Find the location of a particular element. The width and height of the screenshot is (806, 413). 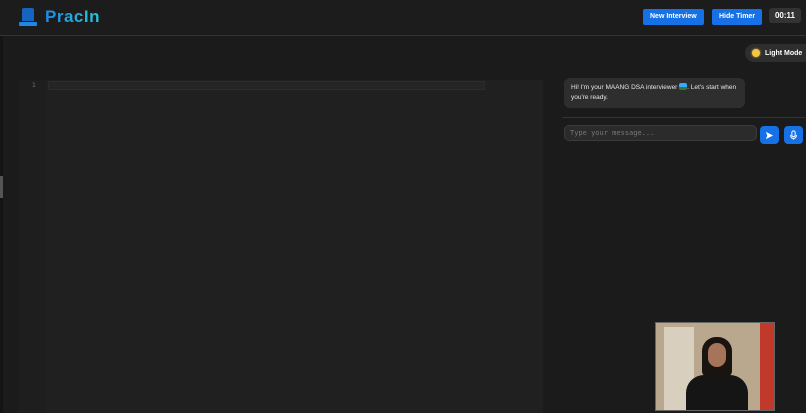

webcam-preview is located at coordinates (715, 366).